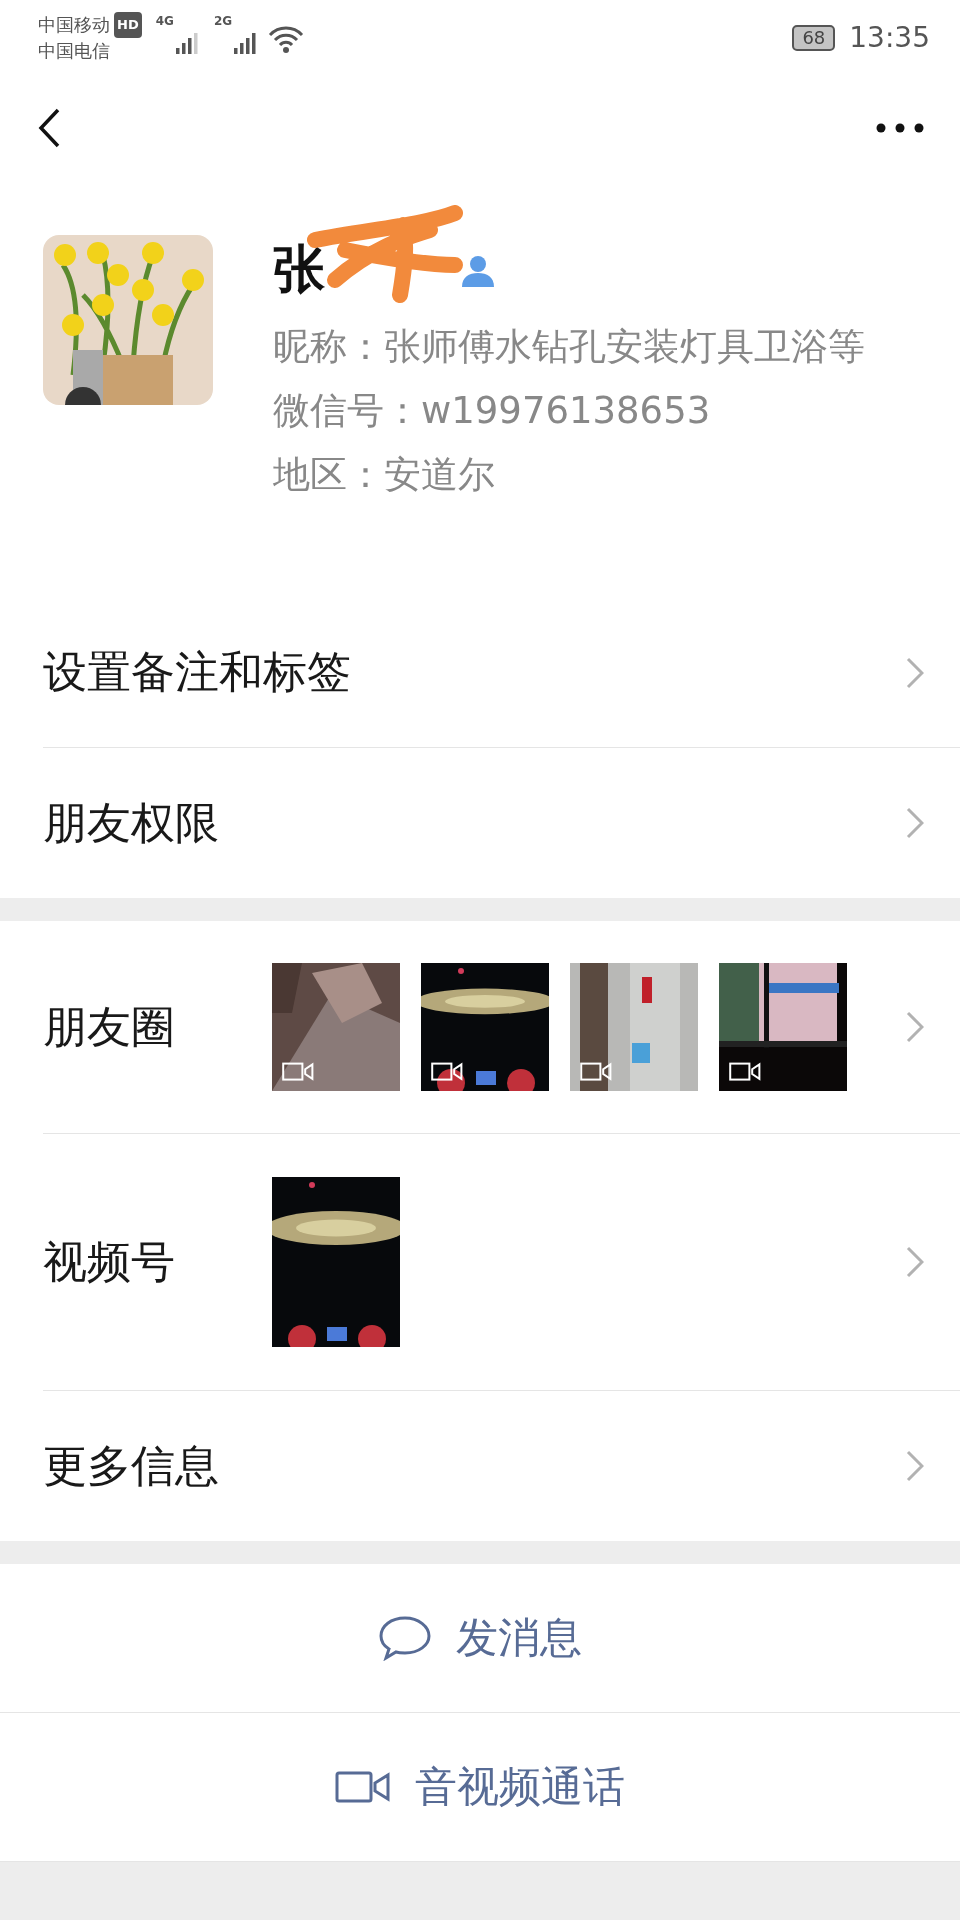  What do you see at coordinates (74, 24) in the screenshot?
I see `carrier-name: 中国移动` at bounding box center [74, 24].